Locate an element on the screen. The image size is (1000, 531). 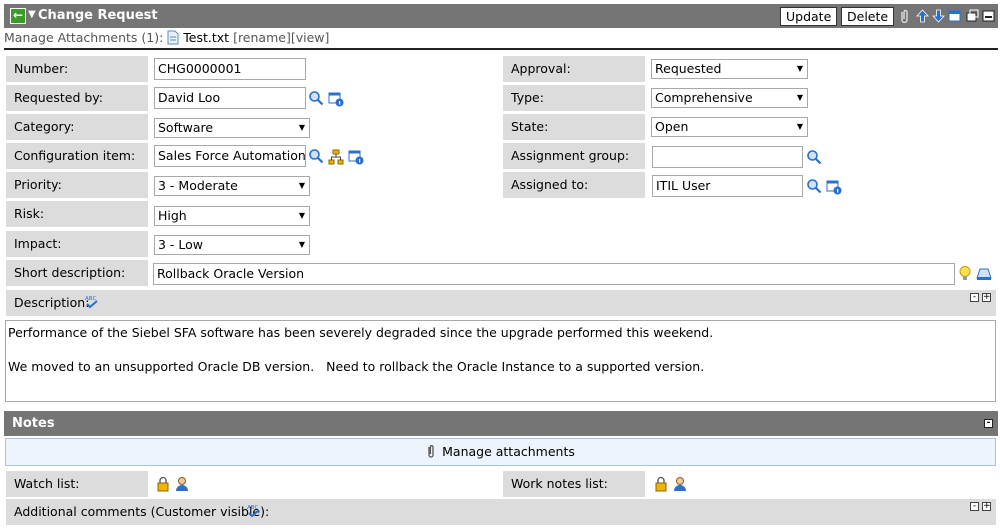
restore-window-icon is located at coordinates (972, 16).